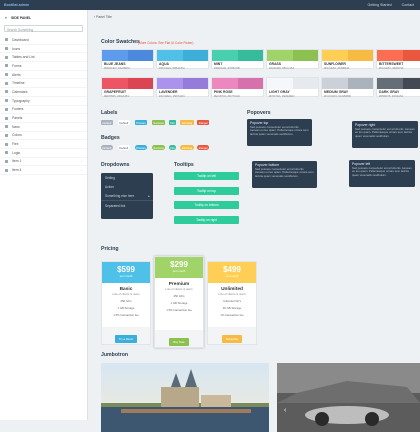  Describe the element at coordinates (43, 127) in the screenshot. I see `sidebar-item: Navs` at that location.